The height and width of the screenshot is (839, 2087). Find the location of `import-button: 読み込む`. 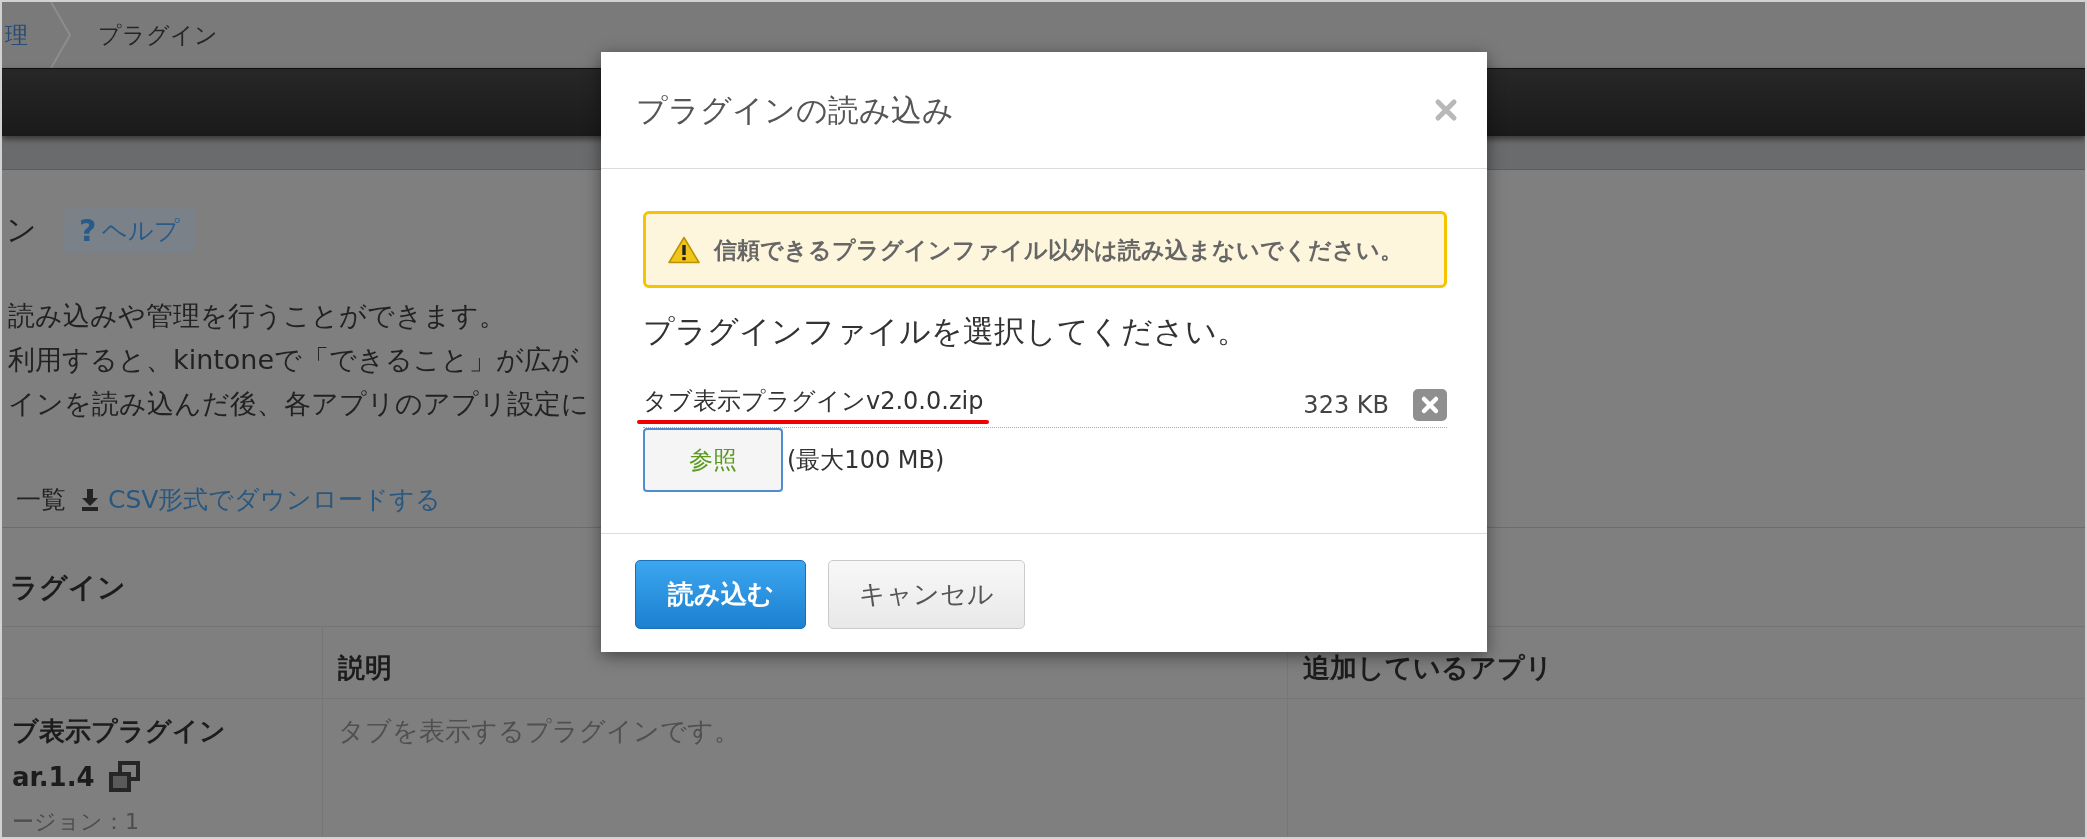

import-button: 読み込む is located at coordinates (720, 594).